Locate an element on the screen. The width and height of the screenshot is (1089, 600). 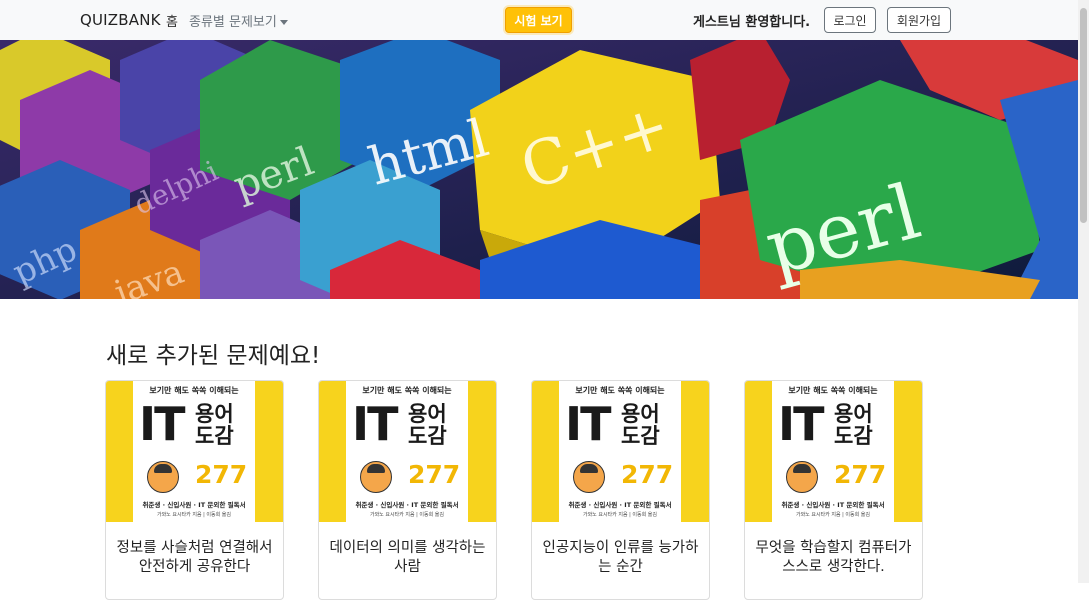
login-button: 로그인 is located at coordinates (850, 20).